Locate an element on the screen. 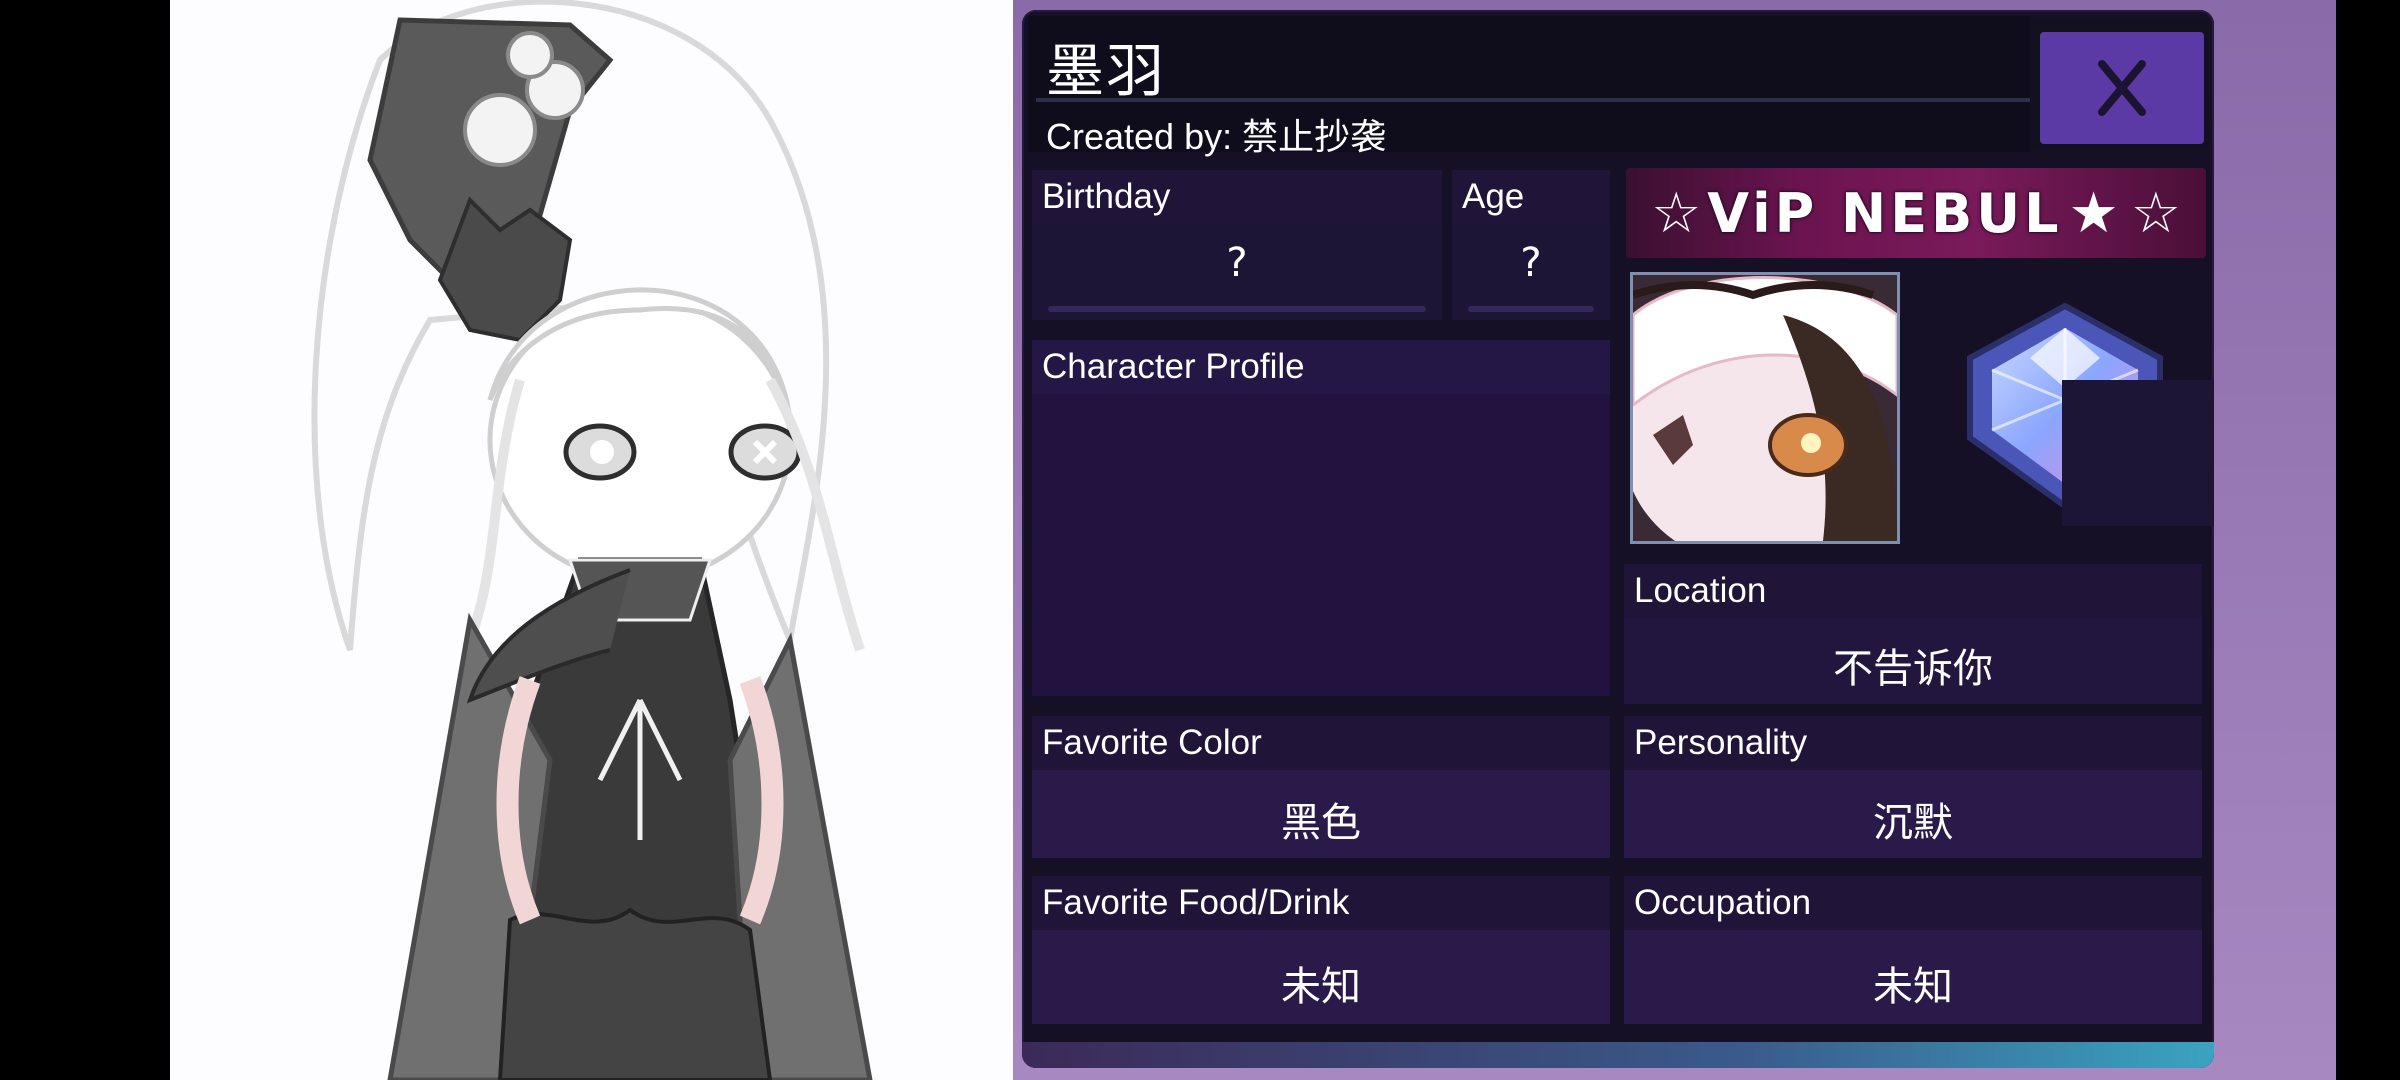  age-field: Age ? is located at coordinates (1531, 245).